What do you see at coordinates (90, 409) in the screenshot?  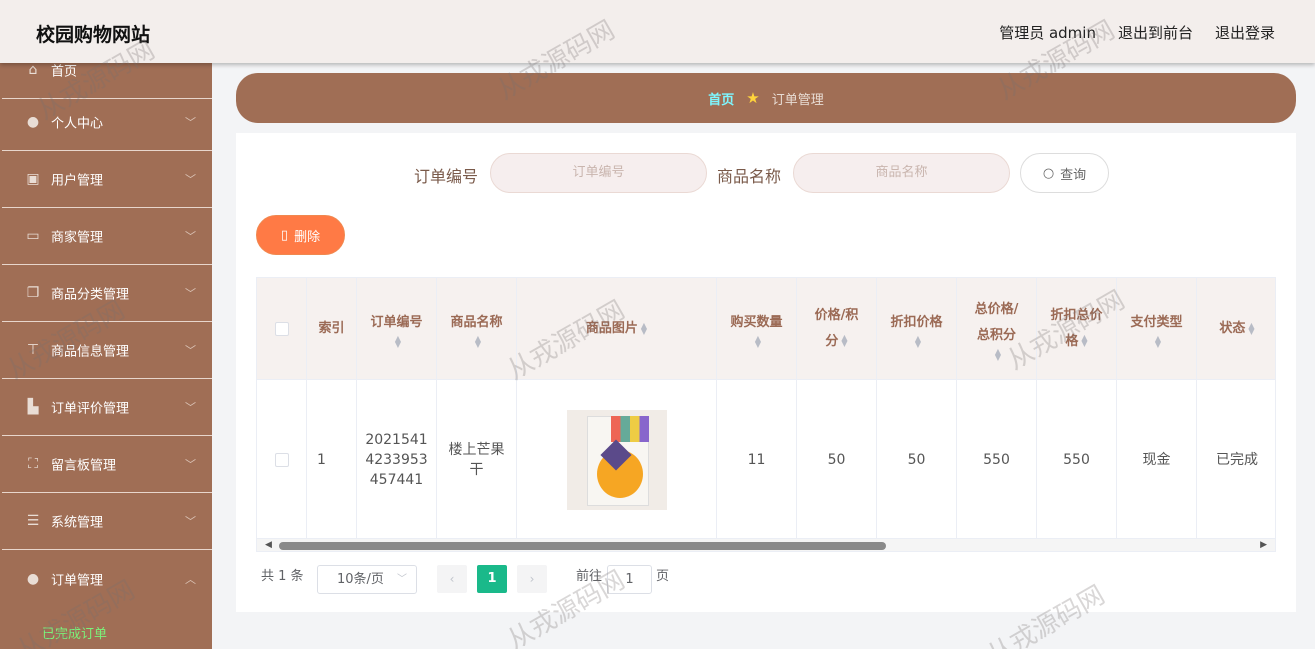 I see `sidebar-item-label: 订单评价管理` at bounding box center [90, 409].